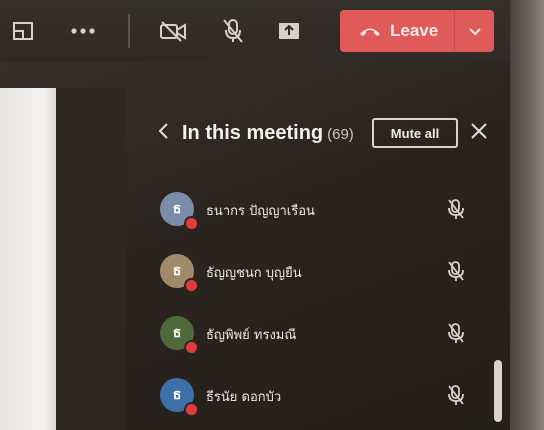 This screenshot has width=544, height=430. I want to click on panel-title: In this meeting (69), so click(268, 133).